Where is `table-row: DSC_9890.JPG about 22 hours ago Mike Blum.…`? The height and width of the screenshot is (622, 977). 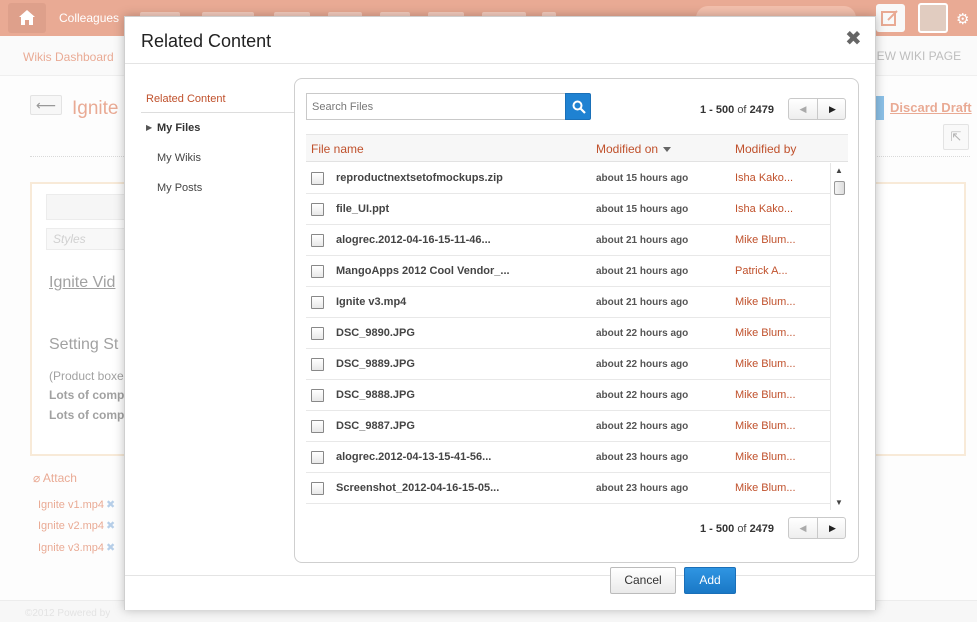 table-row: DSC_9890.JPG about 22 hours ago Mike Blum.… is located at coordinates (568, 333).